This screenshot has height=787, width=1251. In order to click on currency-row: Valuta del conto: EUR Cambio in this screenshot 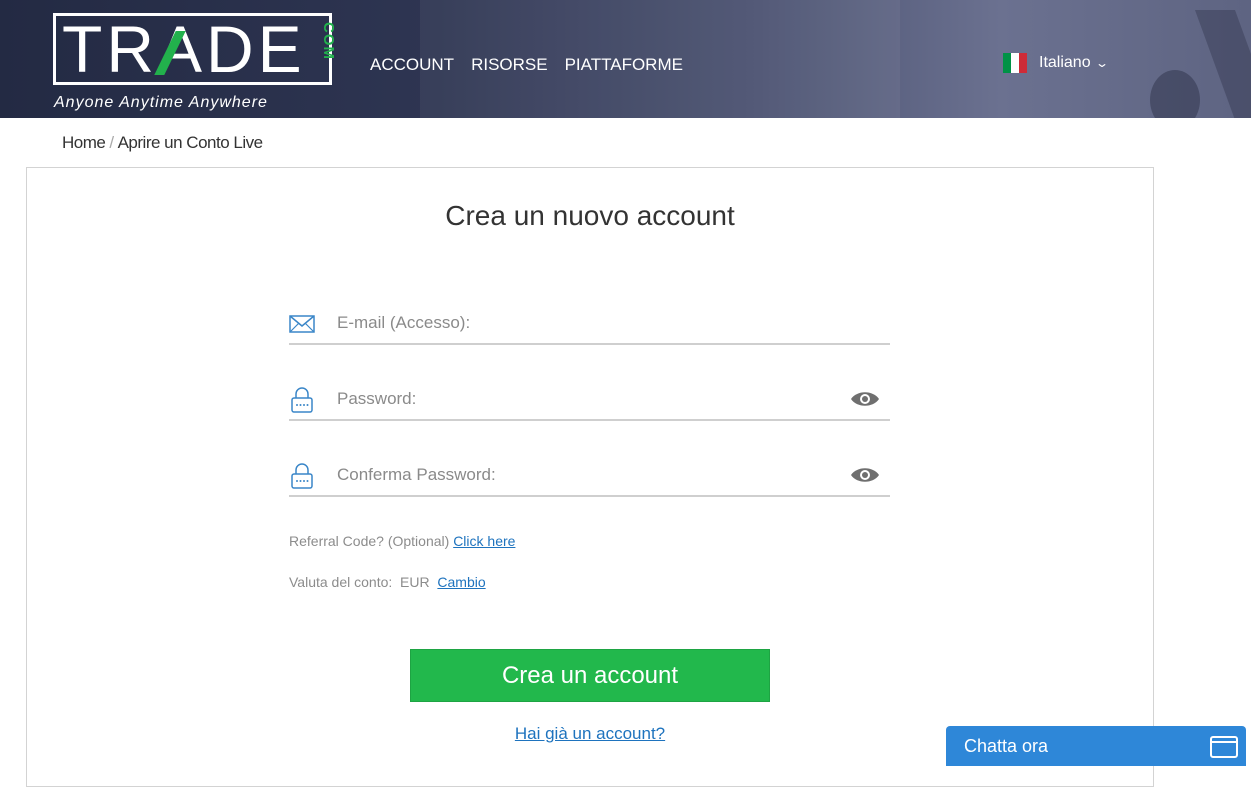, I will do `click(387, 582)`.